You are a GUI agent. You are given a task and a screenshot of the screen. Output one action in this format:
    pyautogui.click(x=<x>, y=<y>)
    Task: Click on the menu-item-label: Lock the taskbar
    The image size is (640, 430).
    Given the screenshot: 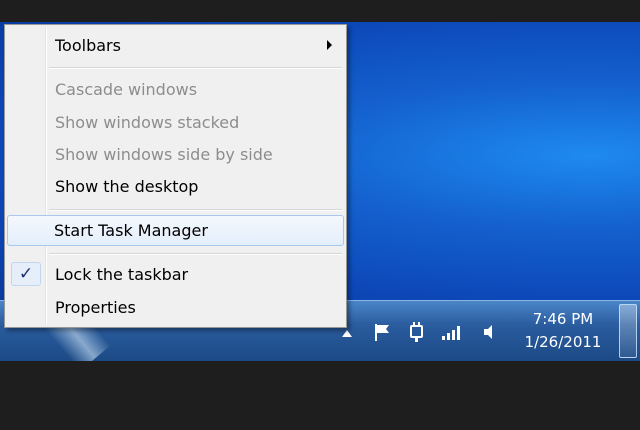 What is the action you would take?
    pyautogui.click(x=122, y=274)
    